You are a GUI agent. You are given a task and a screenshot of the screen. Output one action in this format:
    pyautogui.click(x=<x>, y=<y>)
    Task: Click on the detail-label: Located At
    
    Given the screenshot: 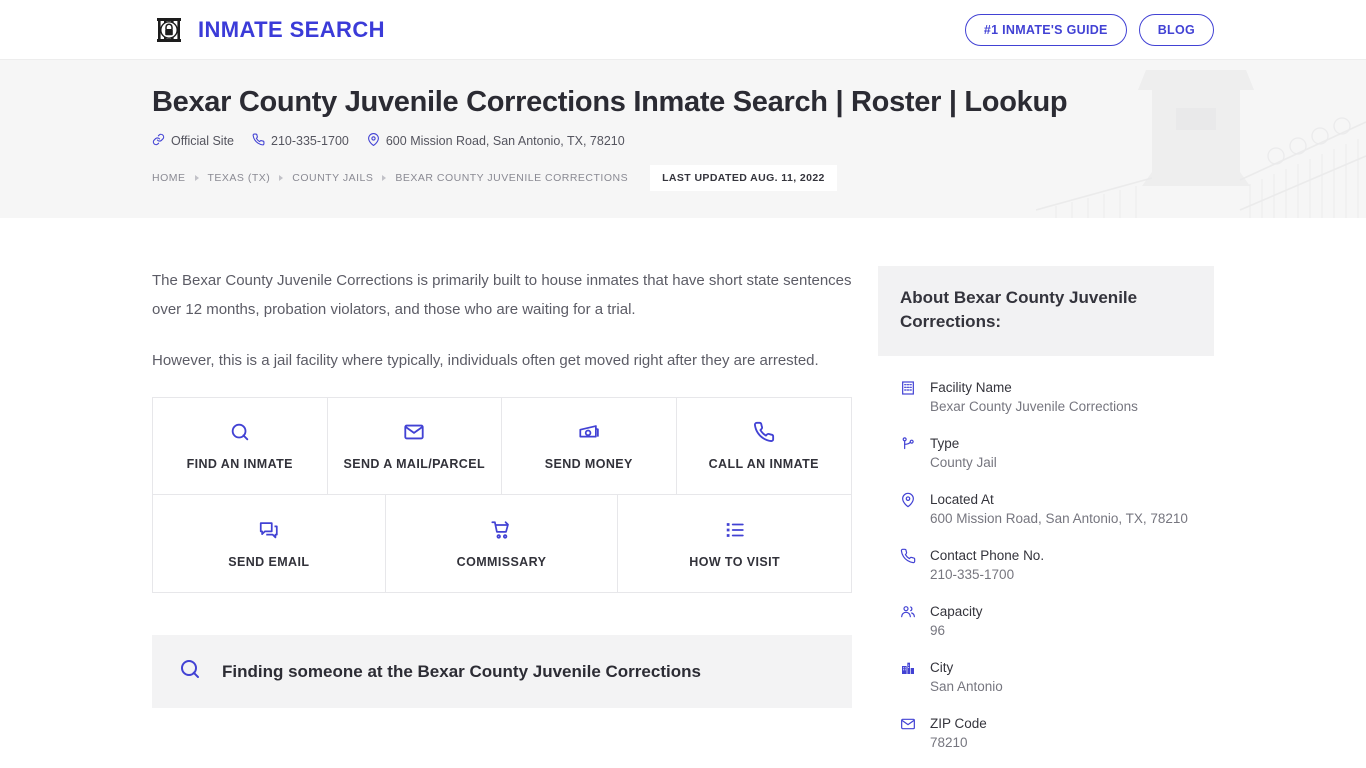 What is the action you would take?
    pyautogui.click(x=962, y=499)
    